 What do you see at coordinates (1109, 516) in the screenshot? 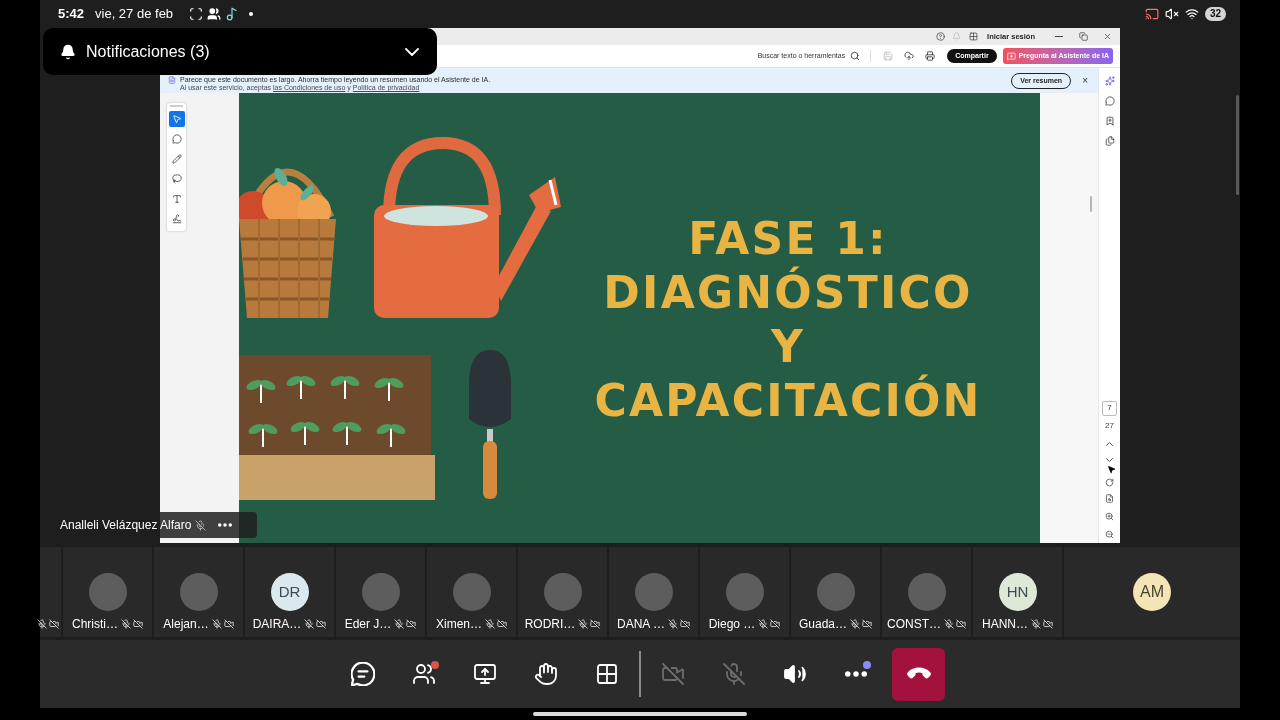
I see `zoom-in-icon` at bounding box center [1109, 516].